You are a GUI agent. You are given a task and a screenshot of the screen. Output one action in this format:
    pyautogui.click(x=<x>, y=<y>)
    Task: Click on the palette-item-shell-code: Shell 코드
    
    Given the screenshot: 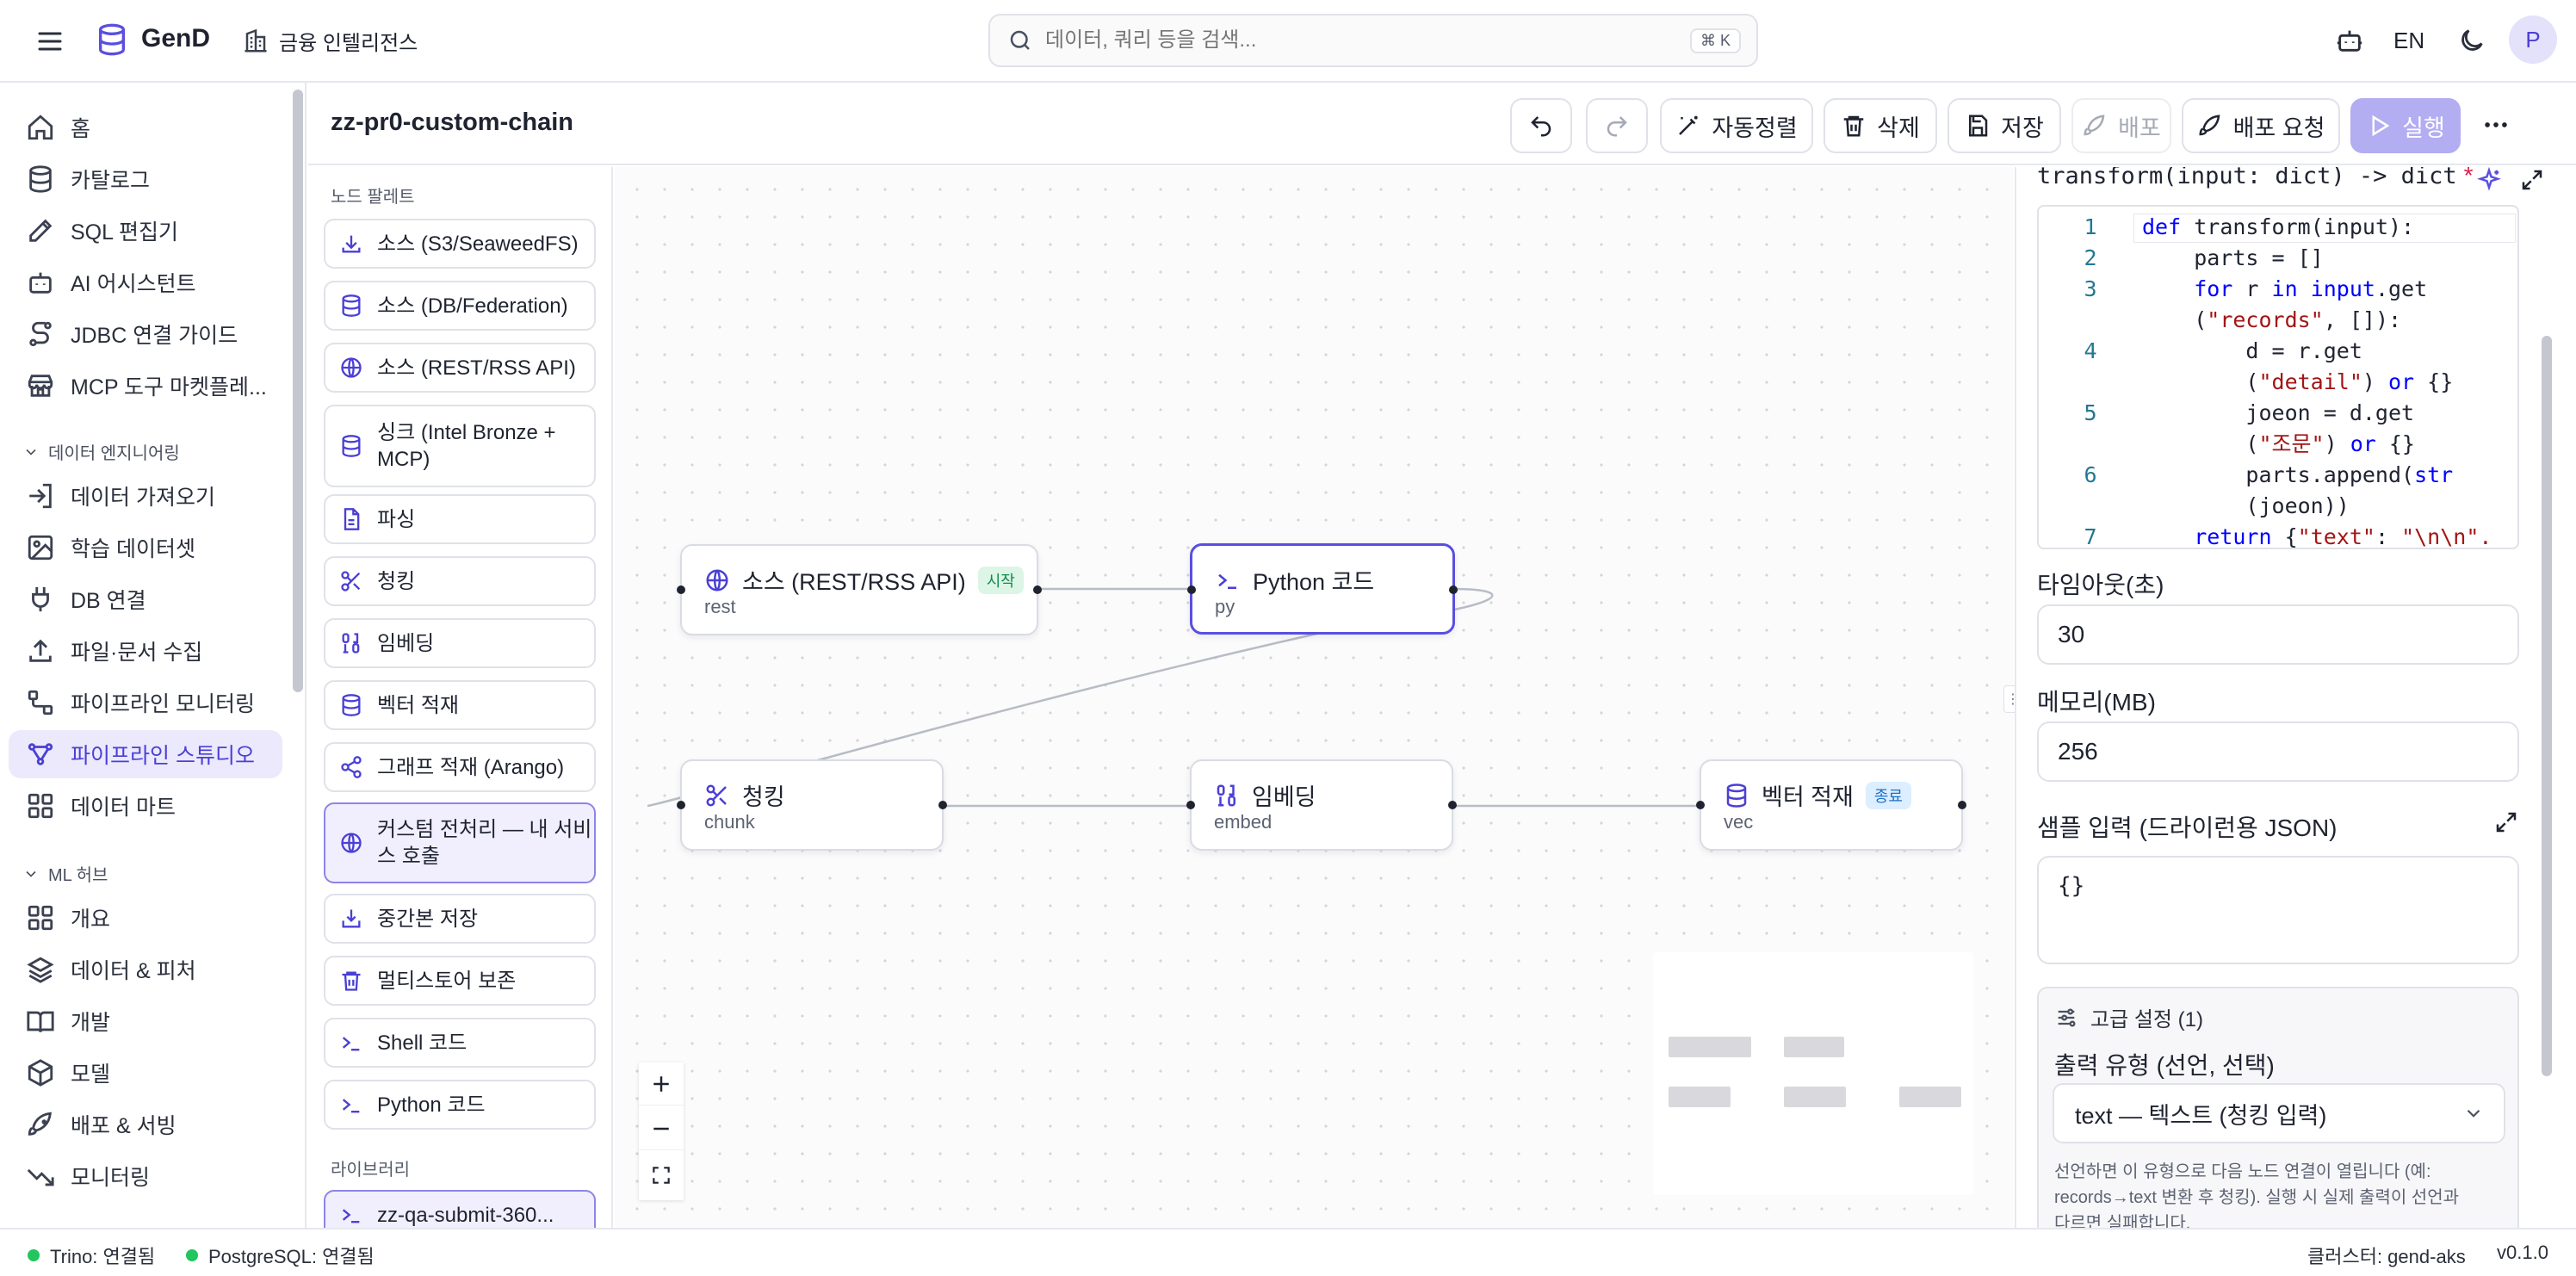 What is the action you would take?
    pyautogui.click(x=460, y=1043)
    